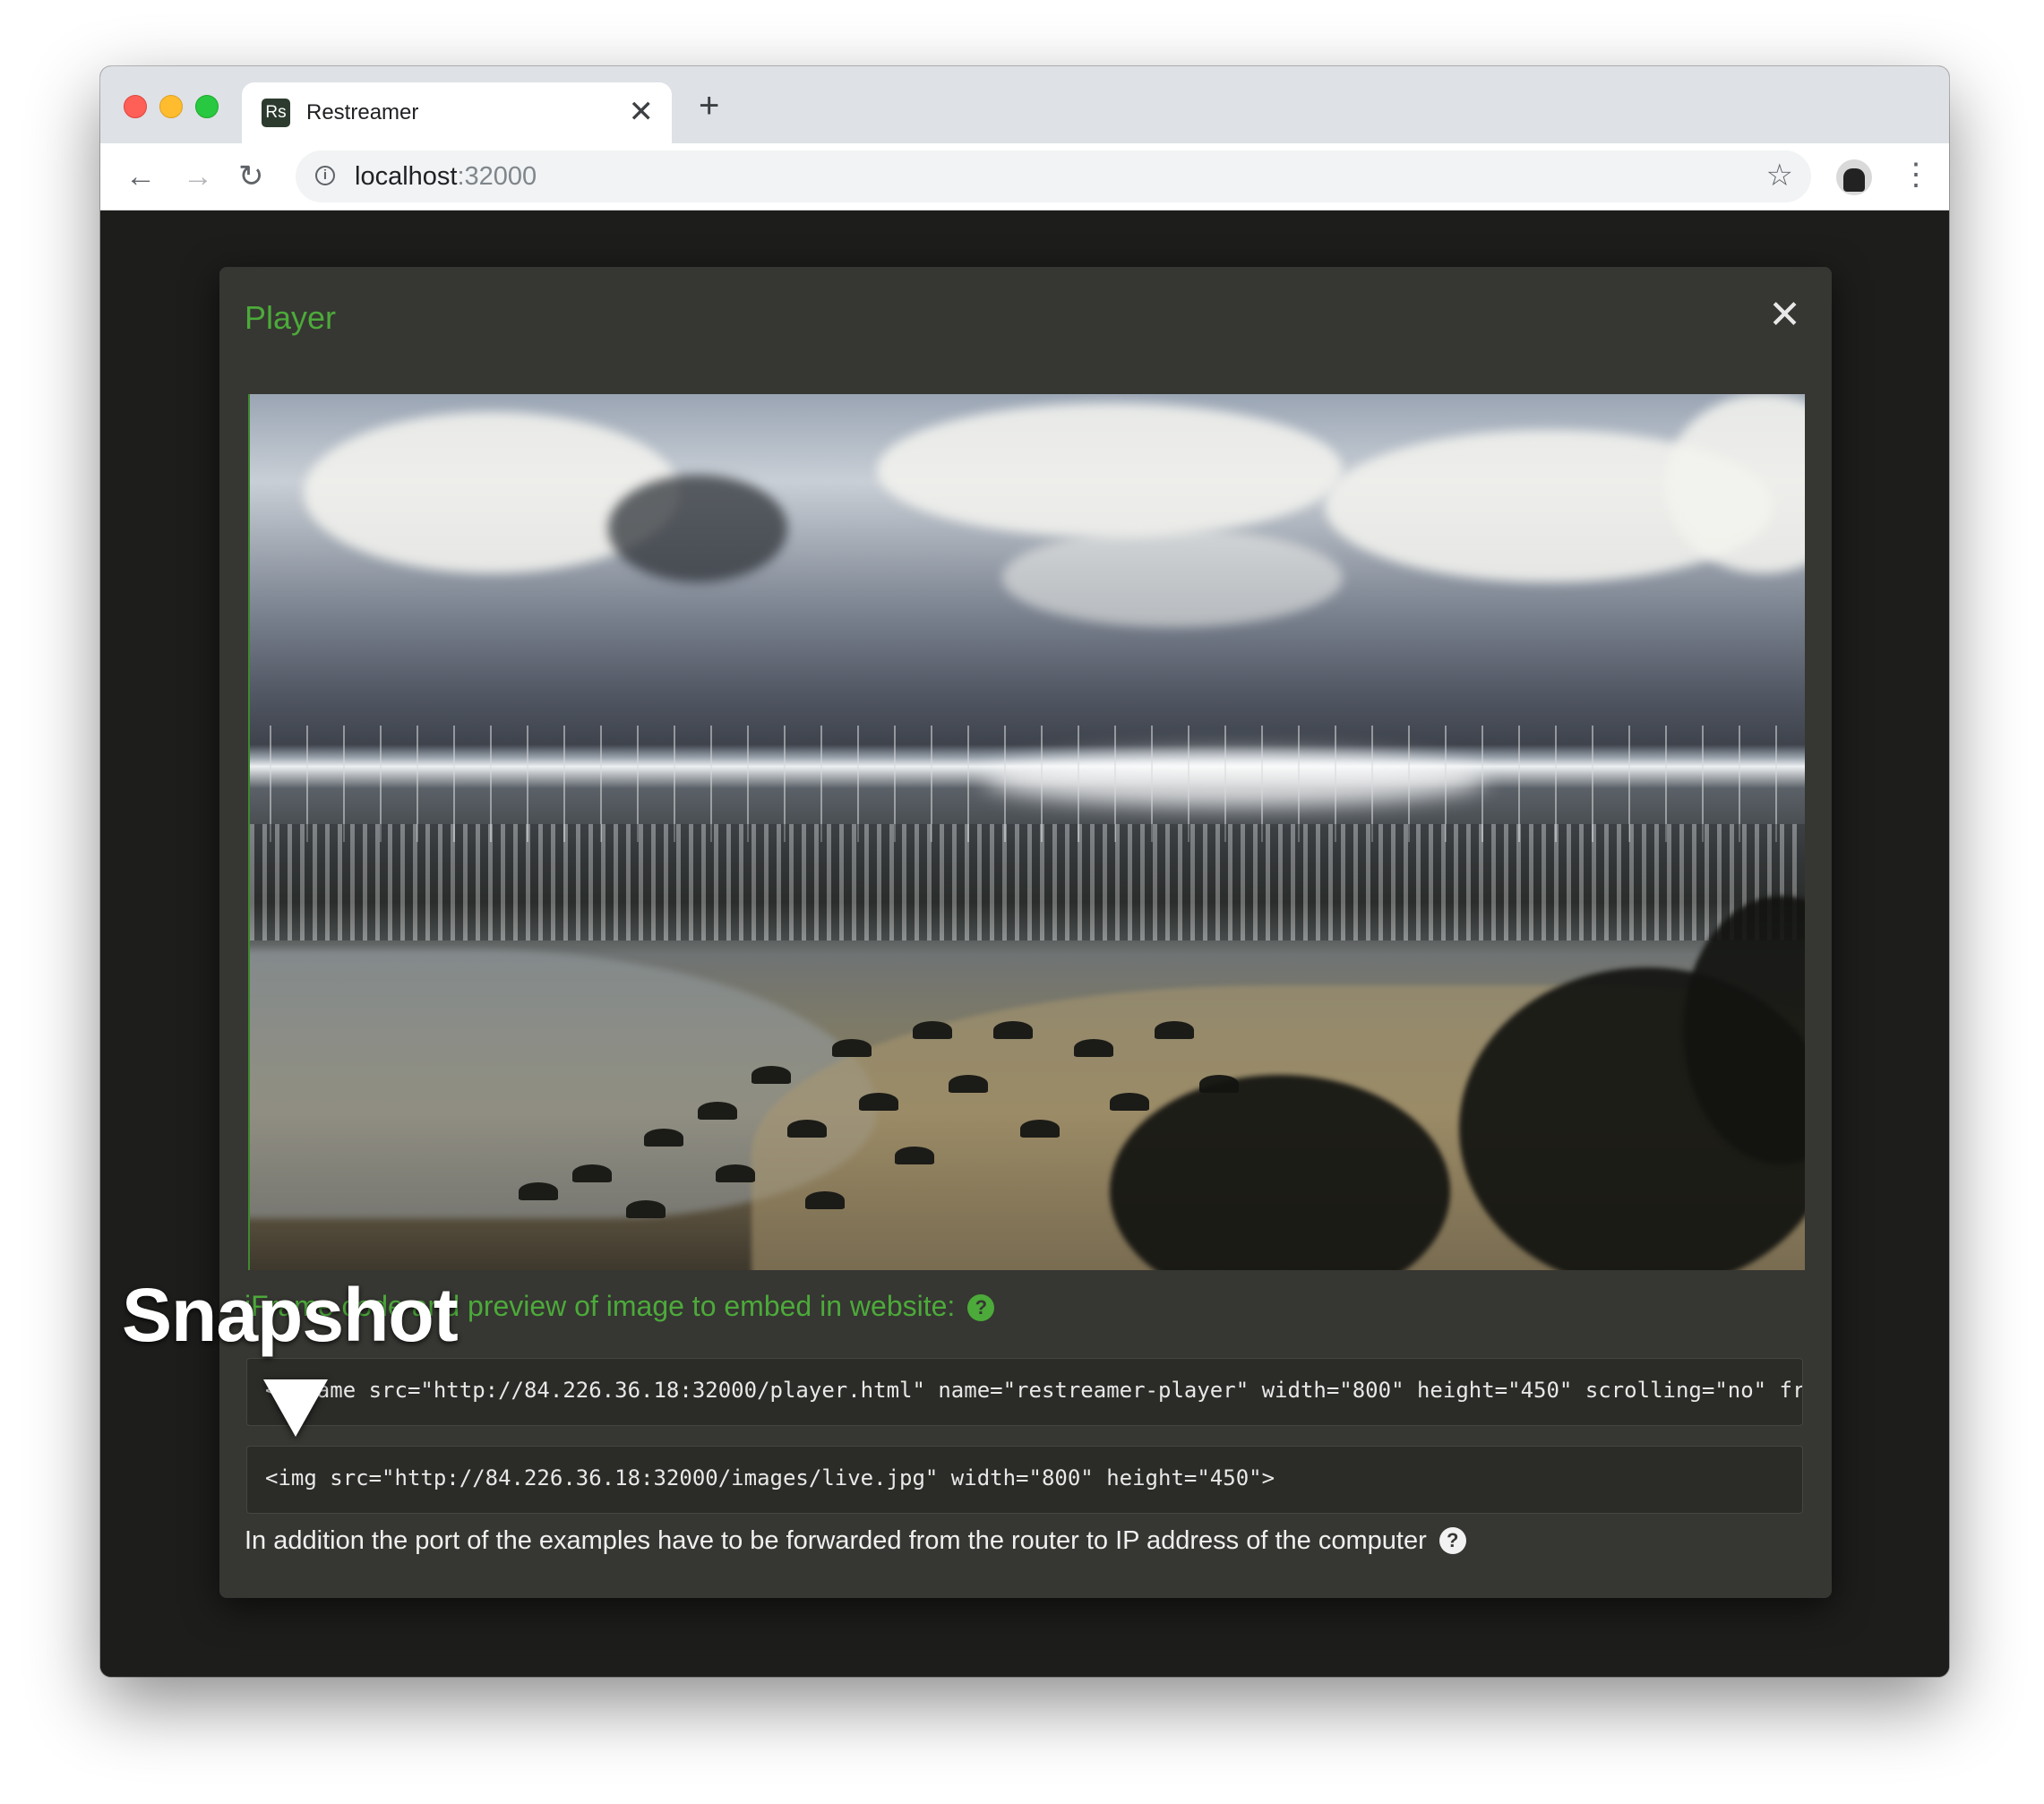 This screenshot has height=1804, width=2044. Describe the element at coordinates (1053, 176) in the screenshot. I see `address-bar: i localhost:32000 ☆` at that location.